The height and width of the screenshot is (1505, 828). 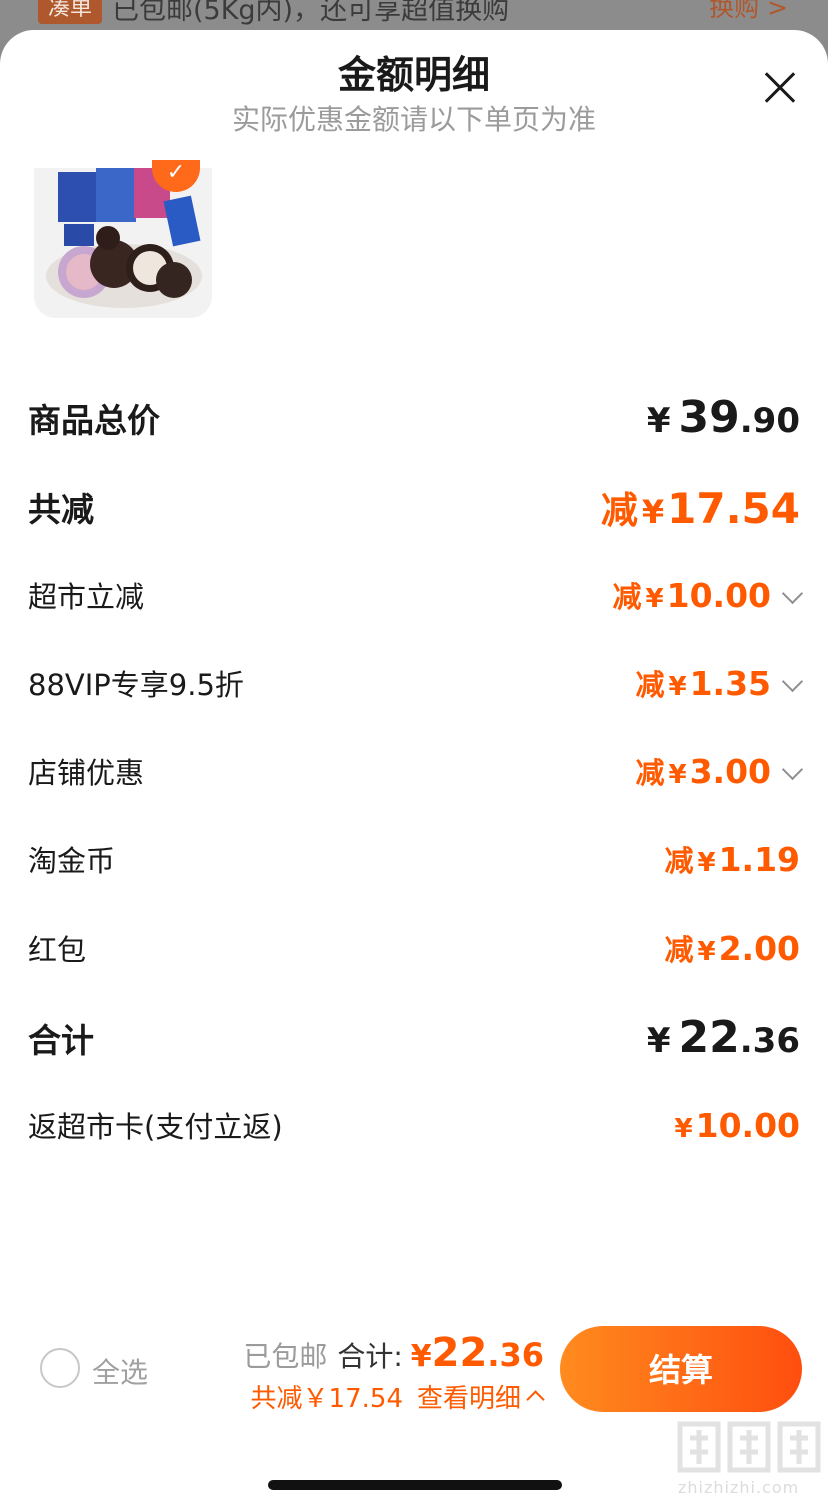 I want to click on rebate-value: ¥ 10.00, so click(x=737, y=1125).